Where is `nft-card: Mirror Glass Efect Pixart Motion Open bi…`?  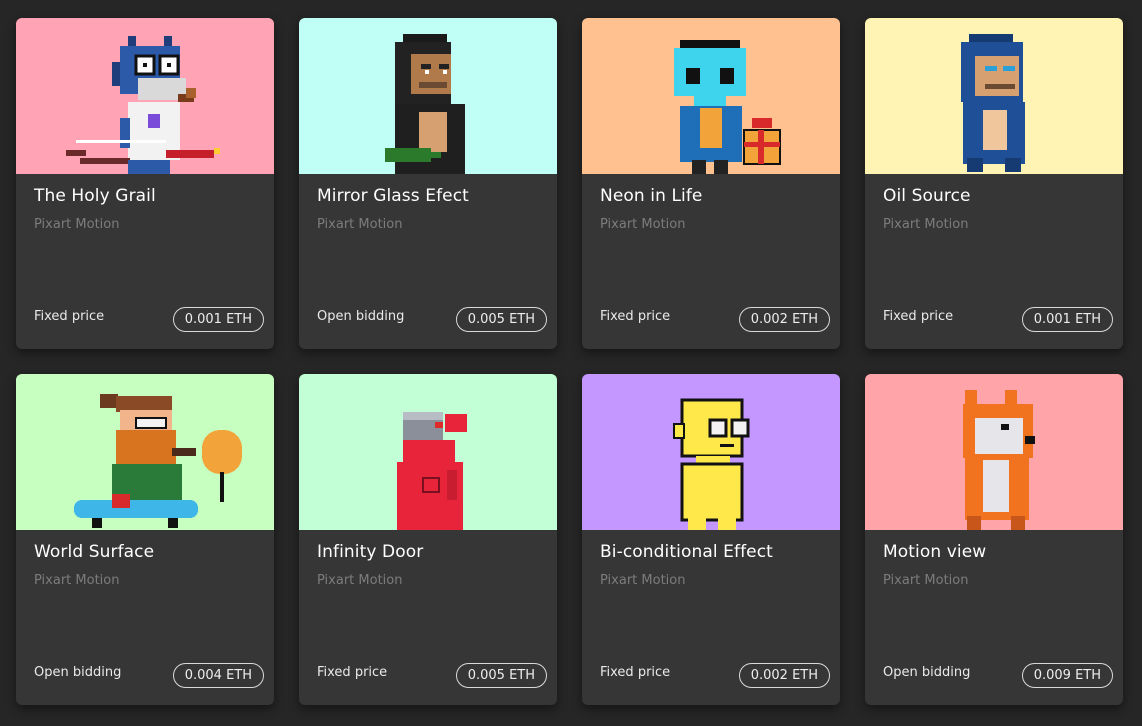
nft-card: Mirror Glass Efect Pixart Motion Open bi… is located at coordinates (428, 183).